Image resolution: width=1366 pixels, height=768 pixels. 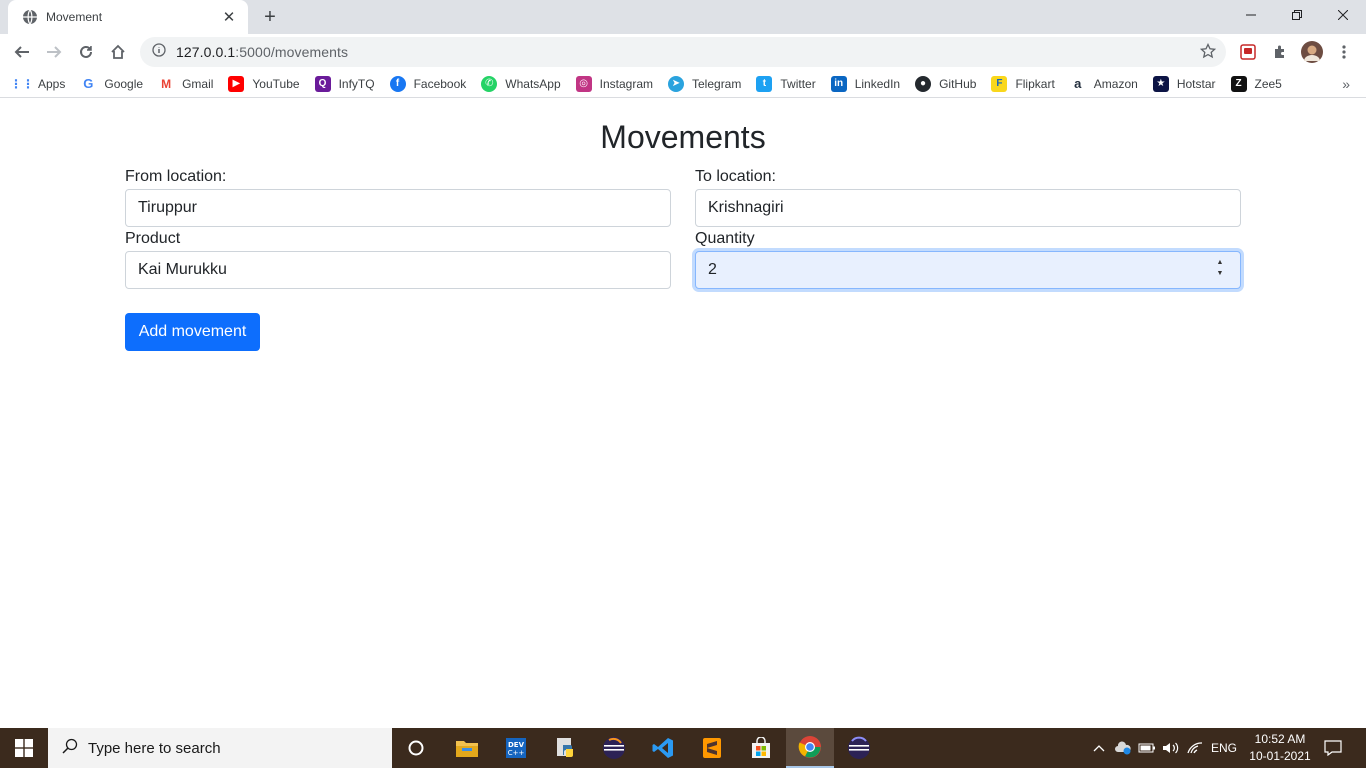 I want to click on info-icon, so click(x=159, y=52).